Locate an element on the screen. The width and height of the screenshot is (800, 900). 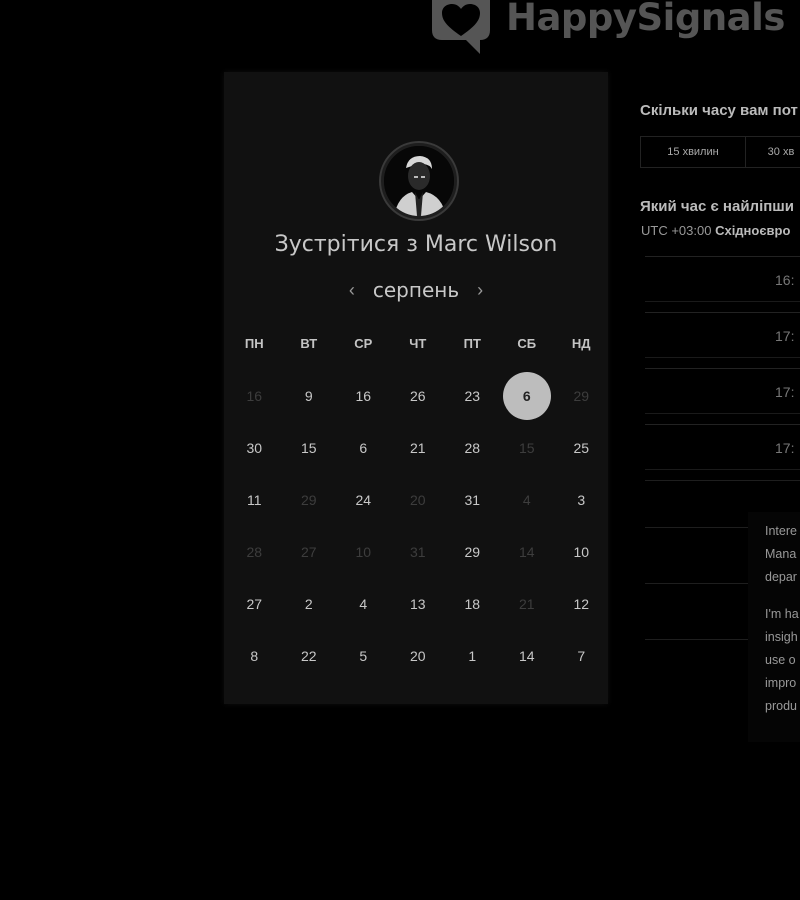
day-number: 27 is located at coordinates (308, 552).